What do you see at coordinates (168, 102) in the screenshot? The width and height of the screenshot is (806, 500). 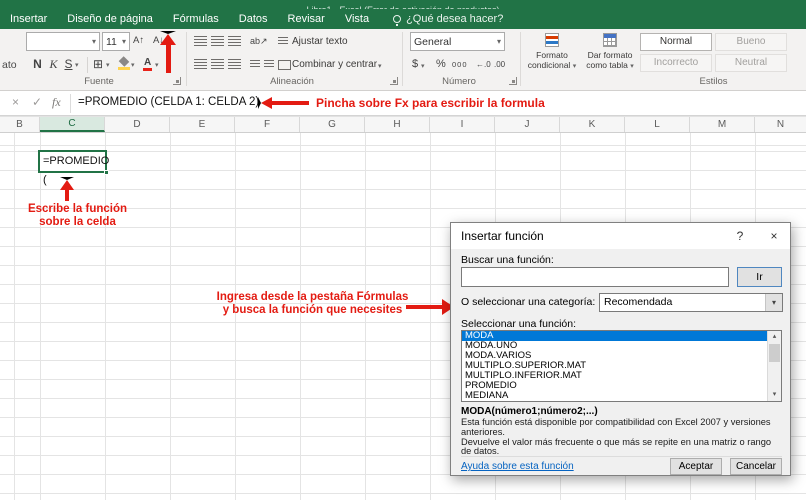 I see `formula-input: =PROMEDIO (CELDA 1: CELDA 2)` at bounding box center [168, 102].